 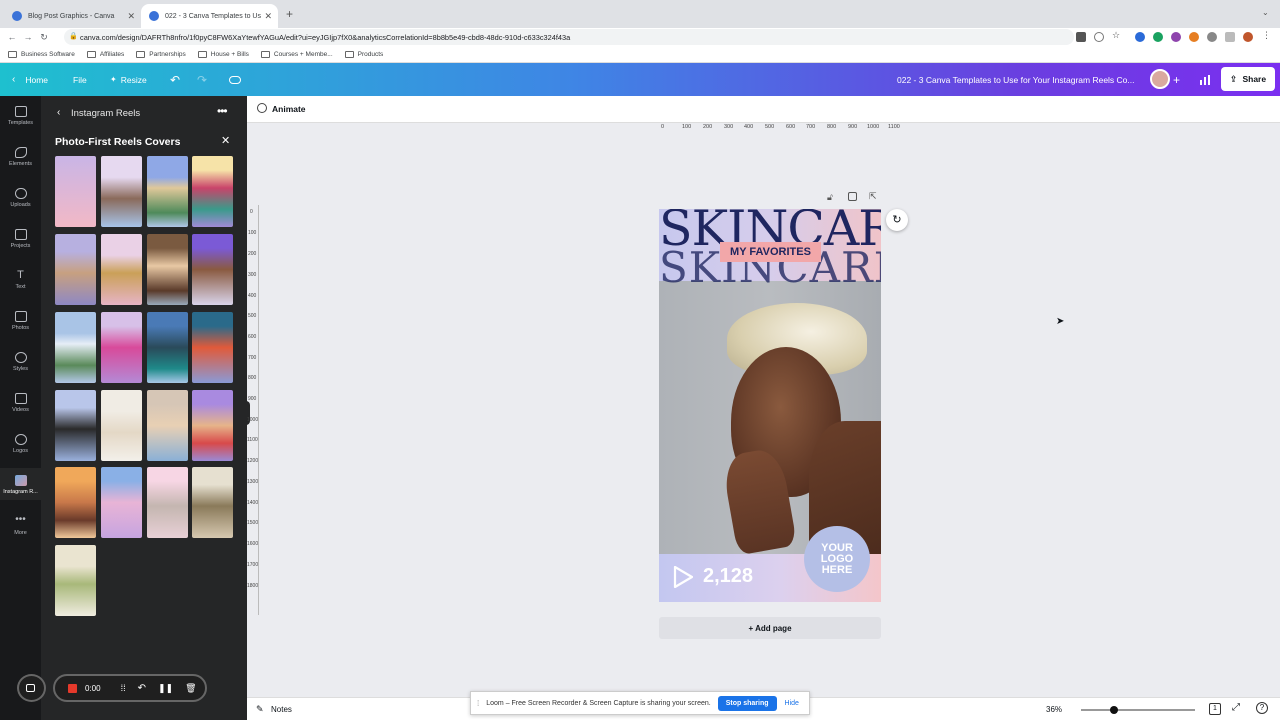 What do you see at coordinates (20, 321) in the screenshot?
I see `rail-item-photos: Photos` at bounding box center [20, 321].